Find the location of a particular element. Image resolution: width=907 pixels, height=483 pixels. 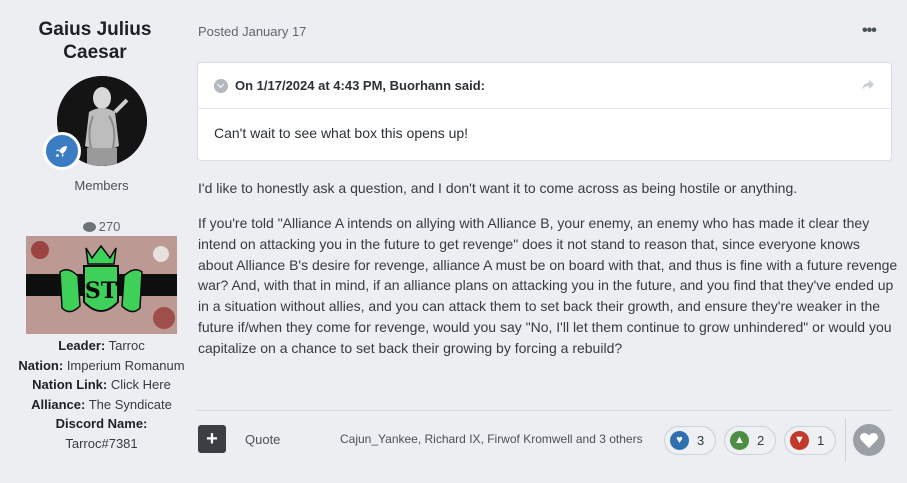

quote-button: Quote is located at coordinates (262, 439).